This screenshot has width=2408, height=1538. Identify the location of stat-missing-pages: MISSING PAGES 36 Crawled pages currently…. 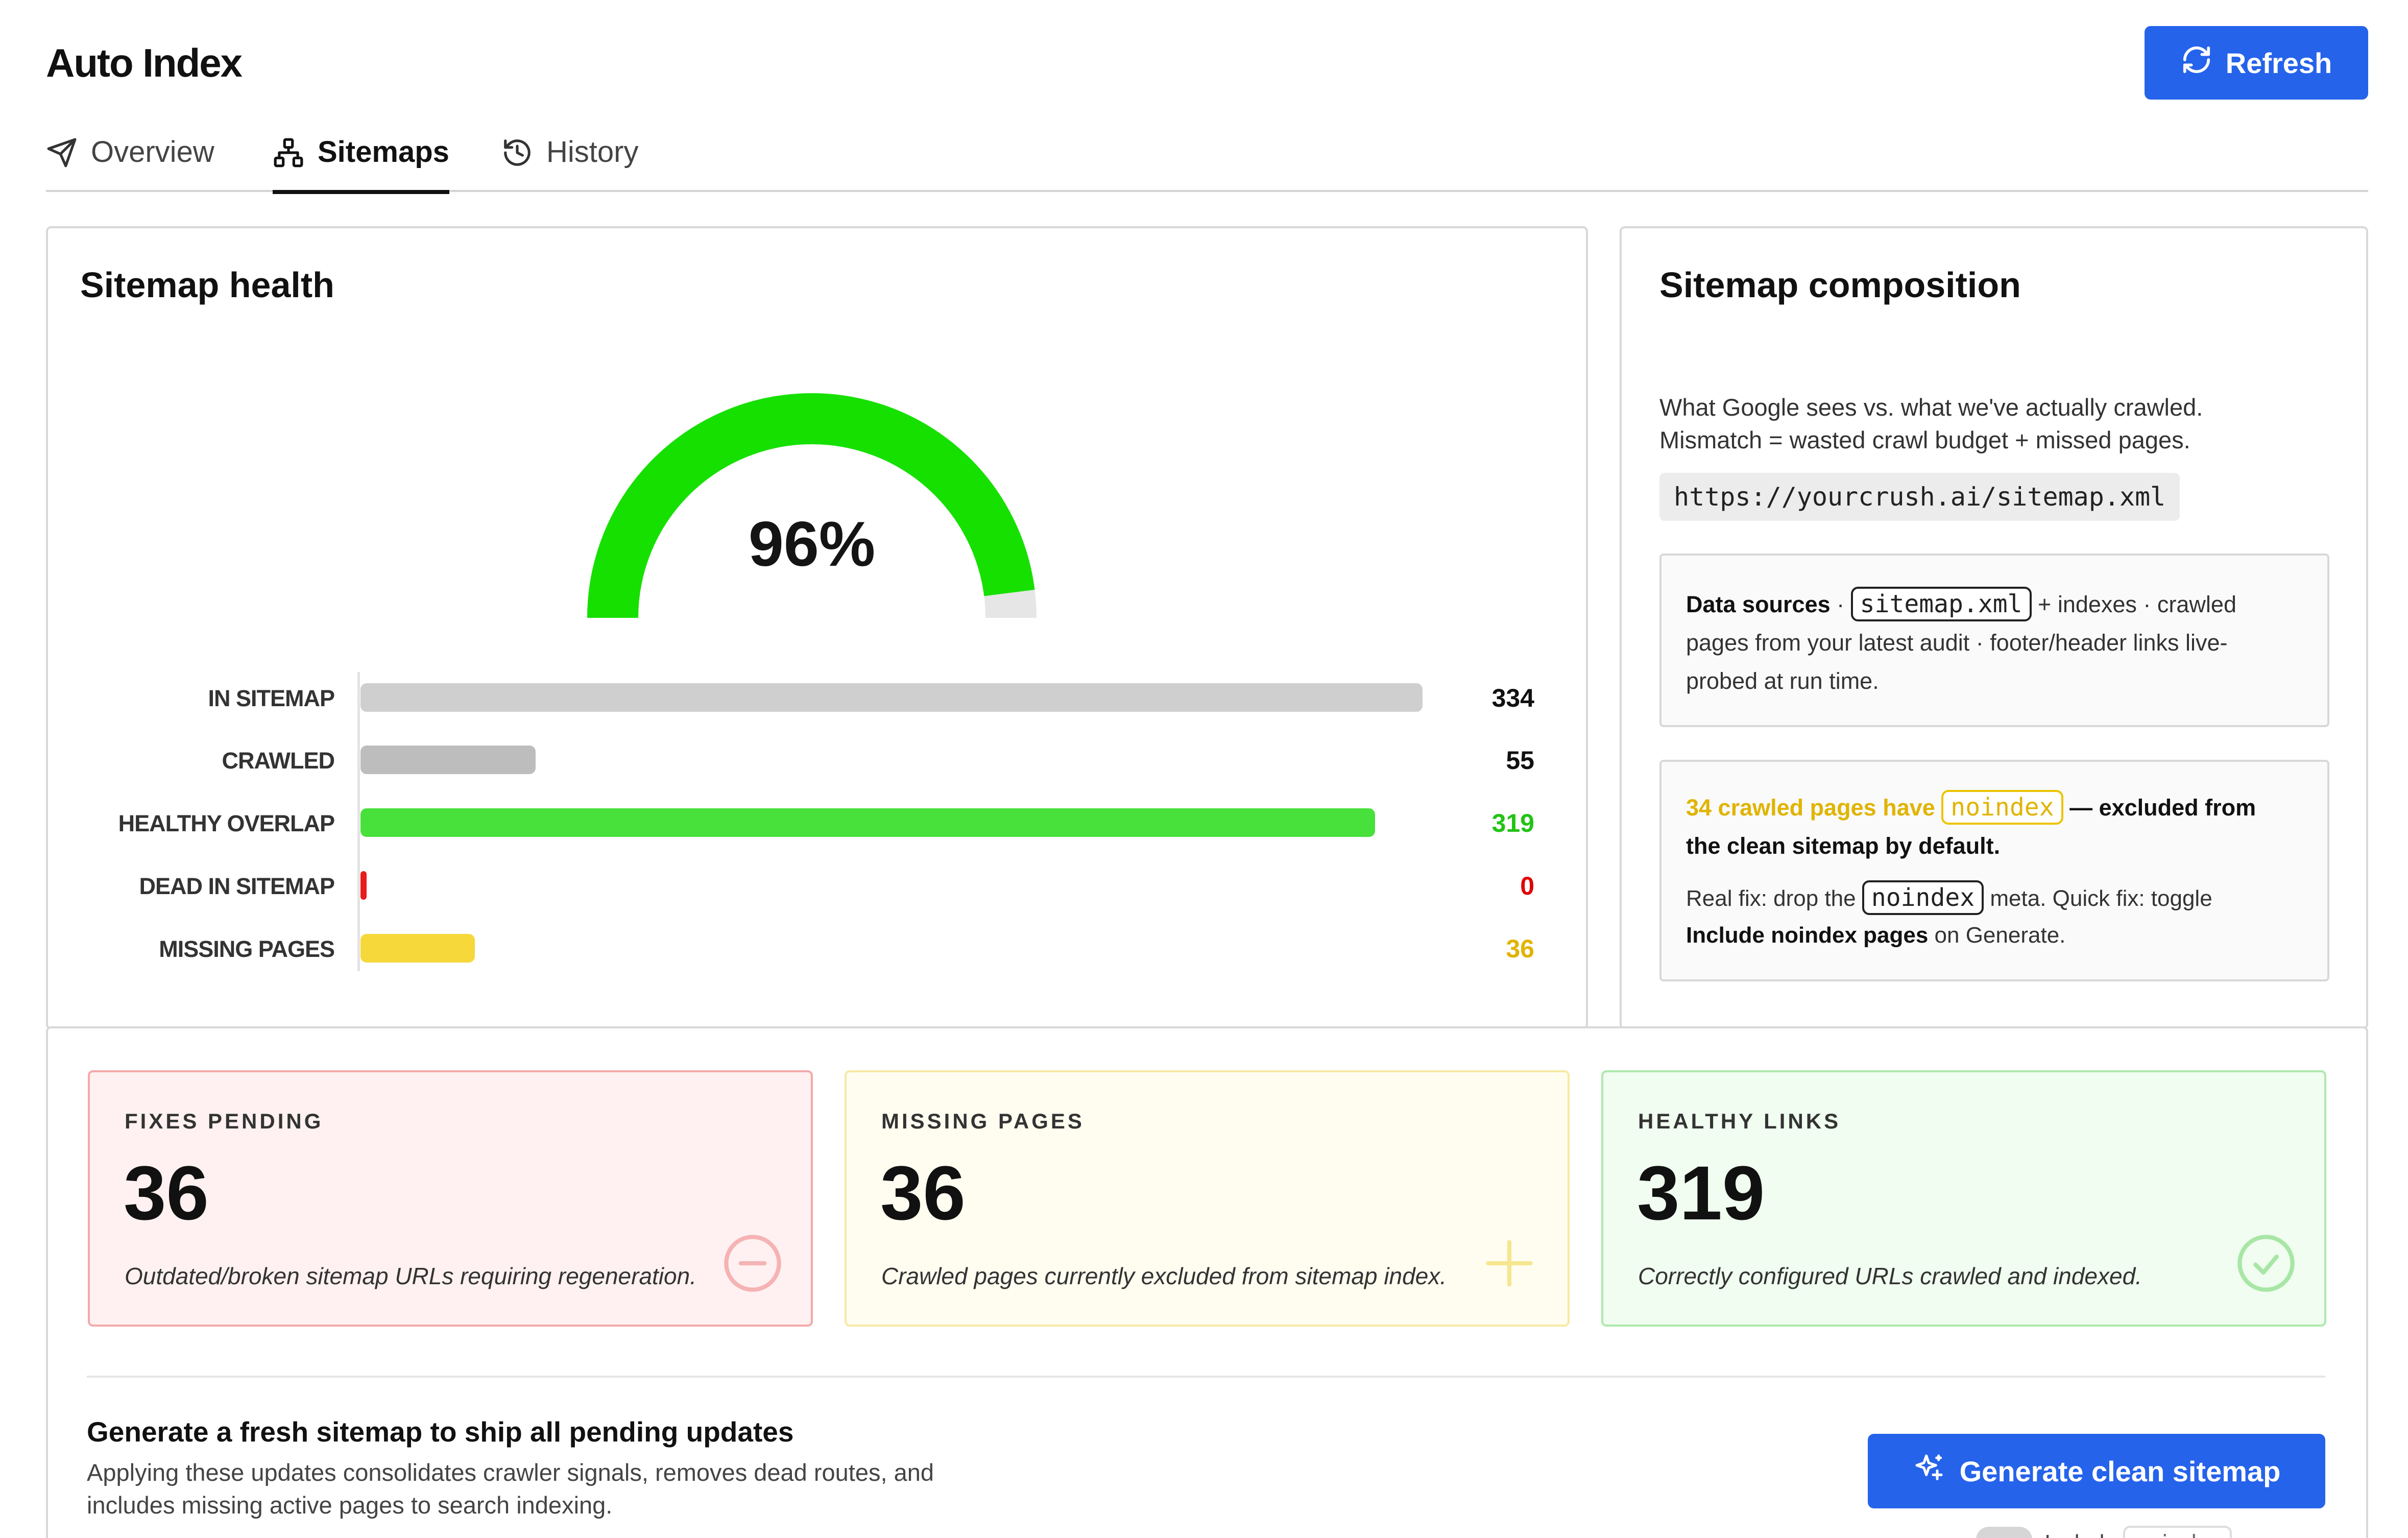
(1207, 1198).